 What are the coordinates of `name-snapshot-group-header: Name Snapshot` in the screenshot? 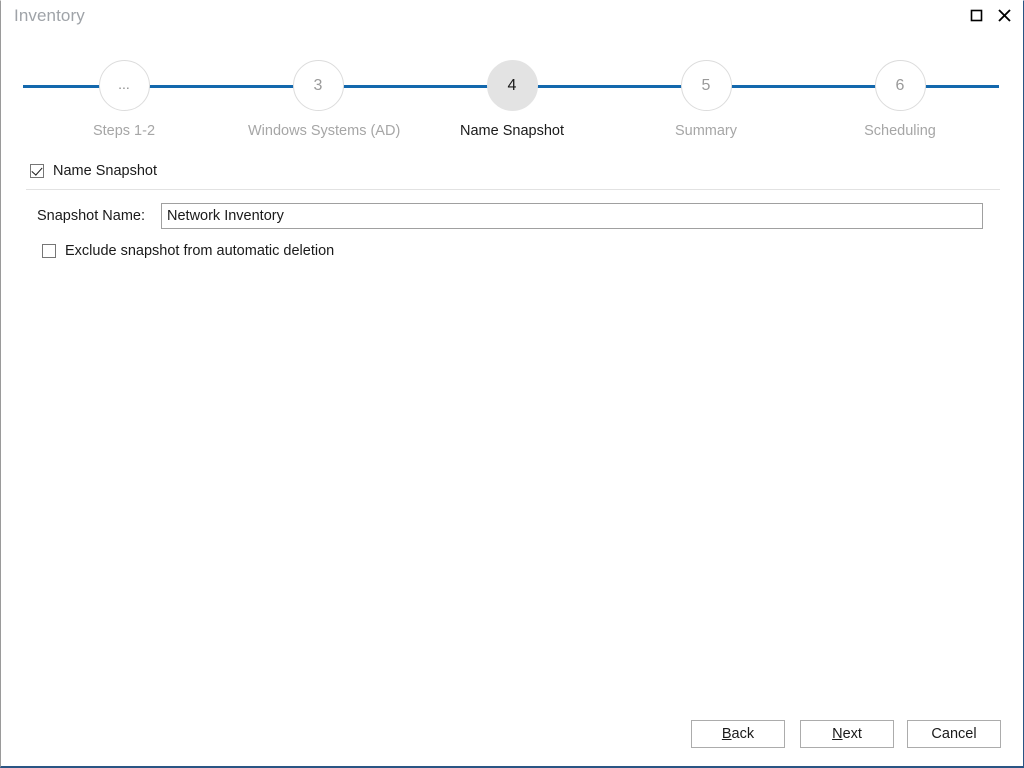 It's located at (93, 171).